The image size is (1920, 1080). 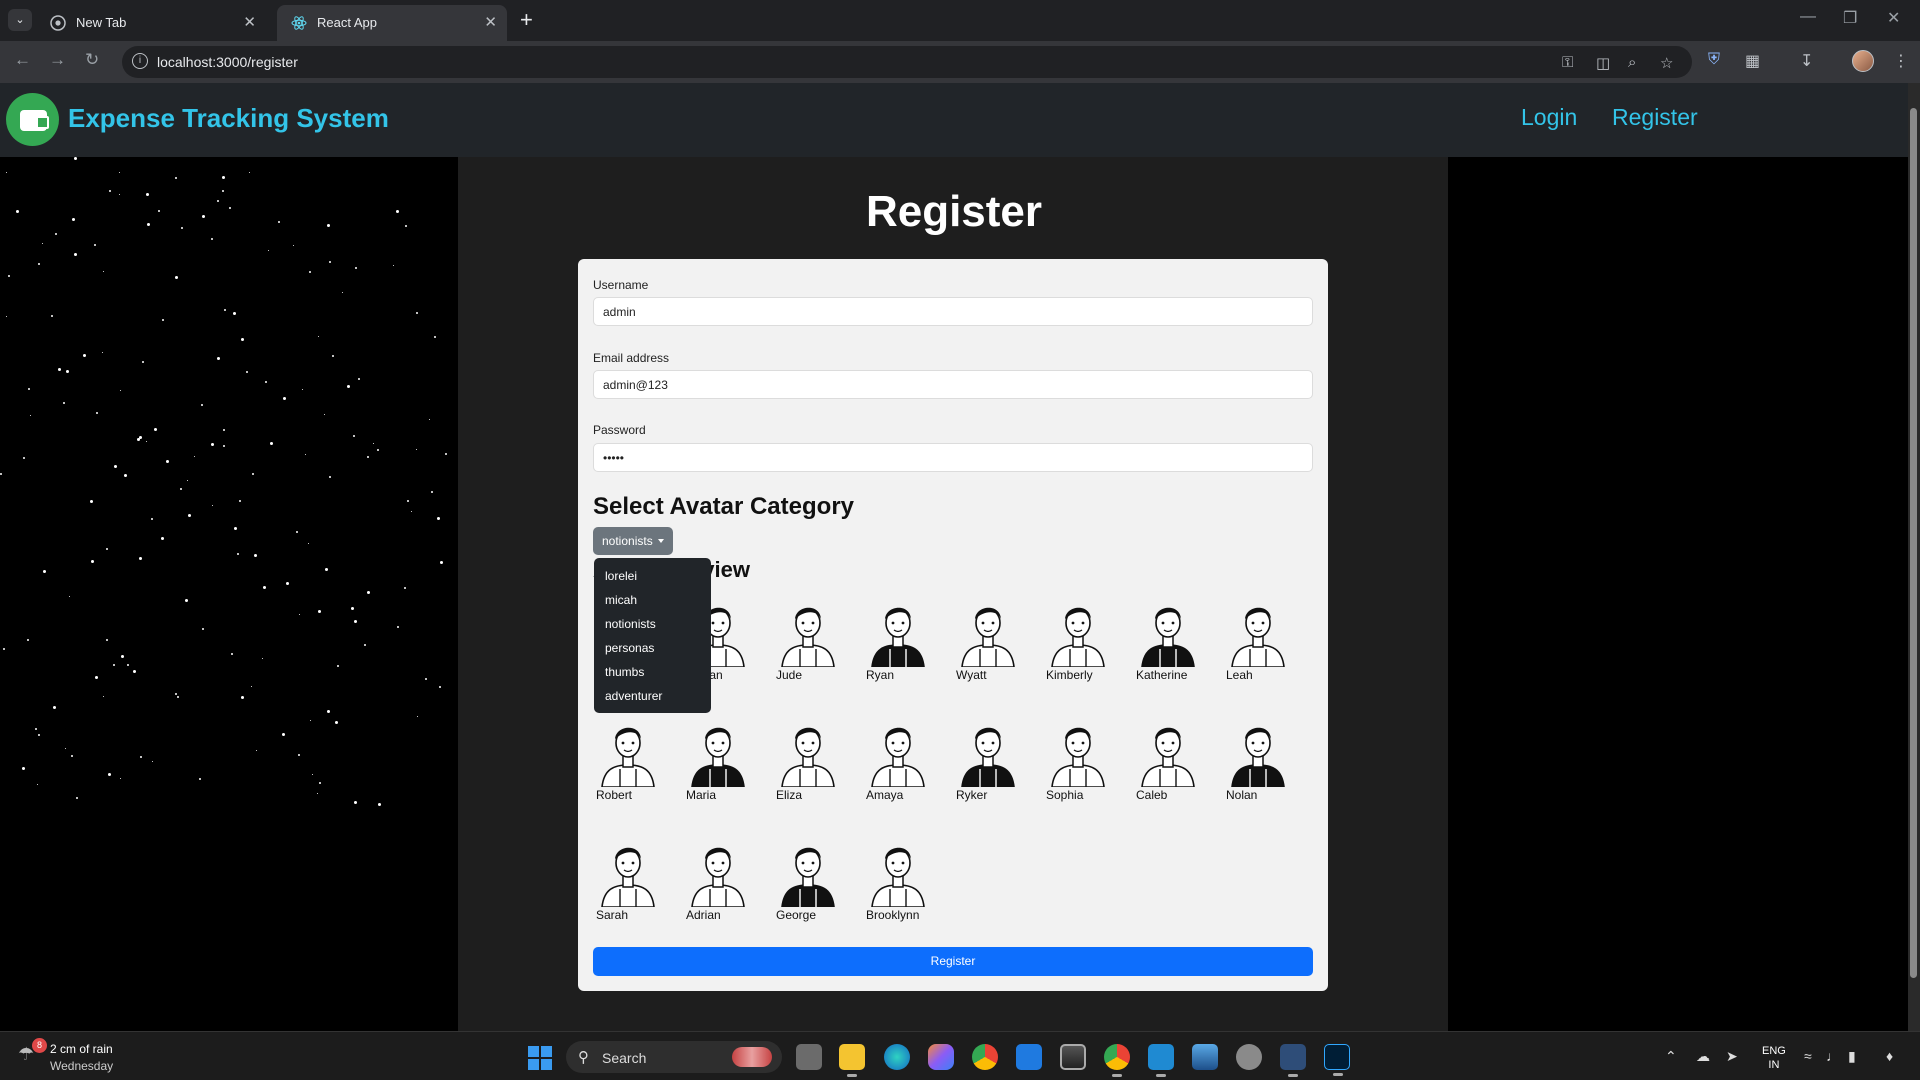 I want to click on reload-icon: ↻, so click(x=92, y=60).